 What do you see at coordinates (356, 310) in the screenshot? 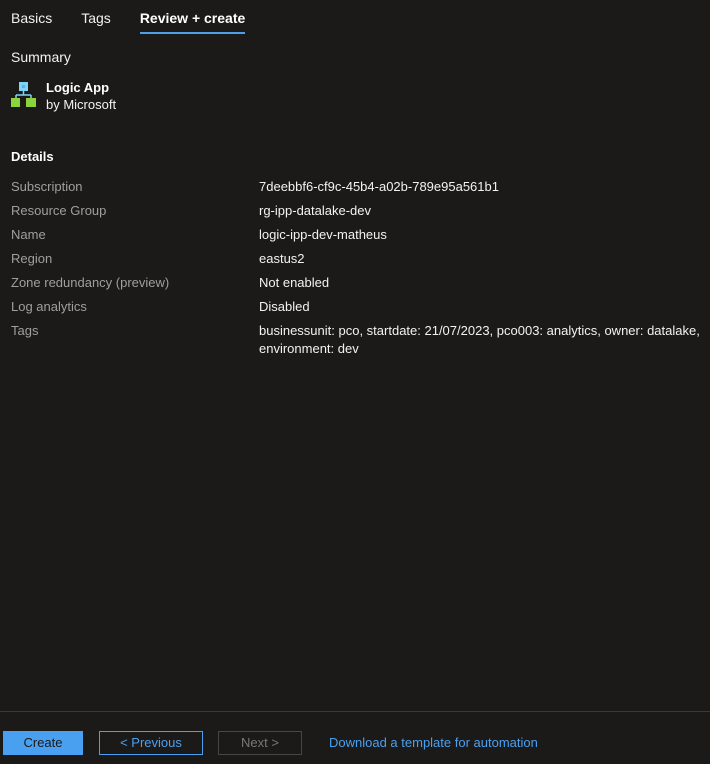
I see `detail-row-log-analytics: Log analytics Disabled` at bounding box center [356, 310].